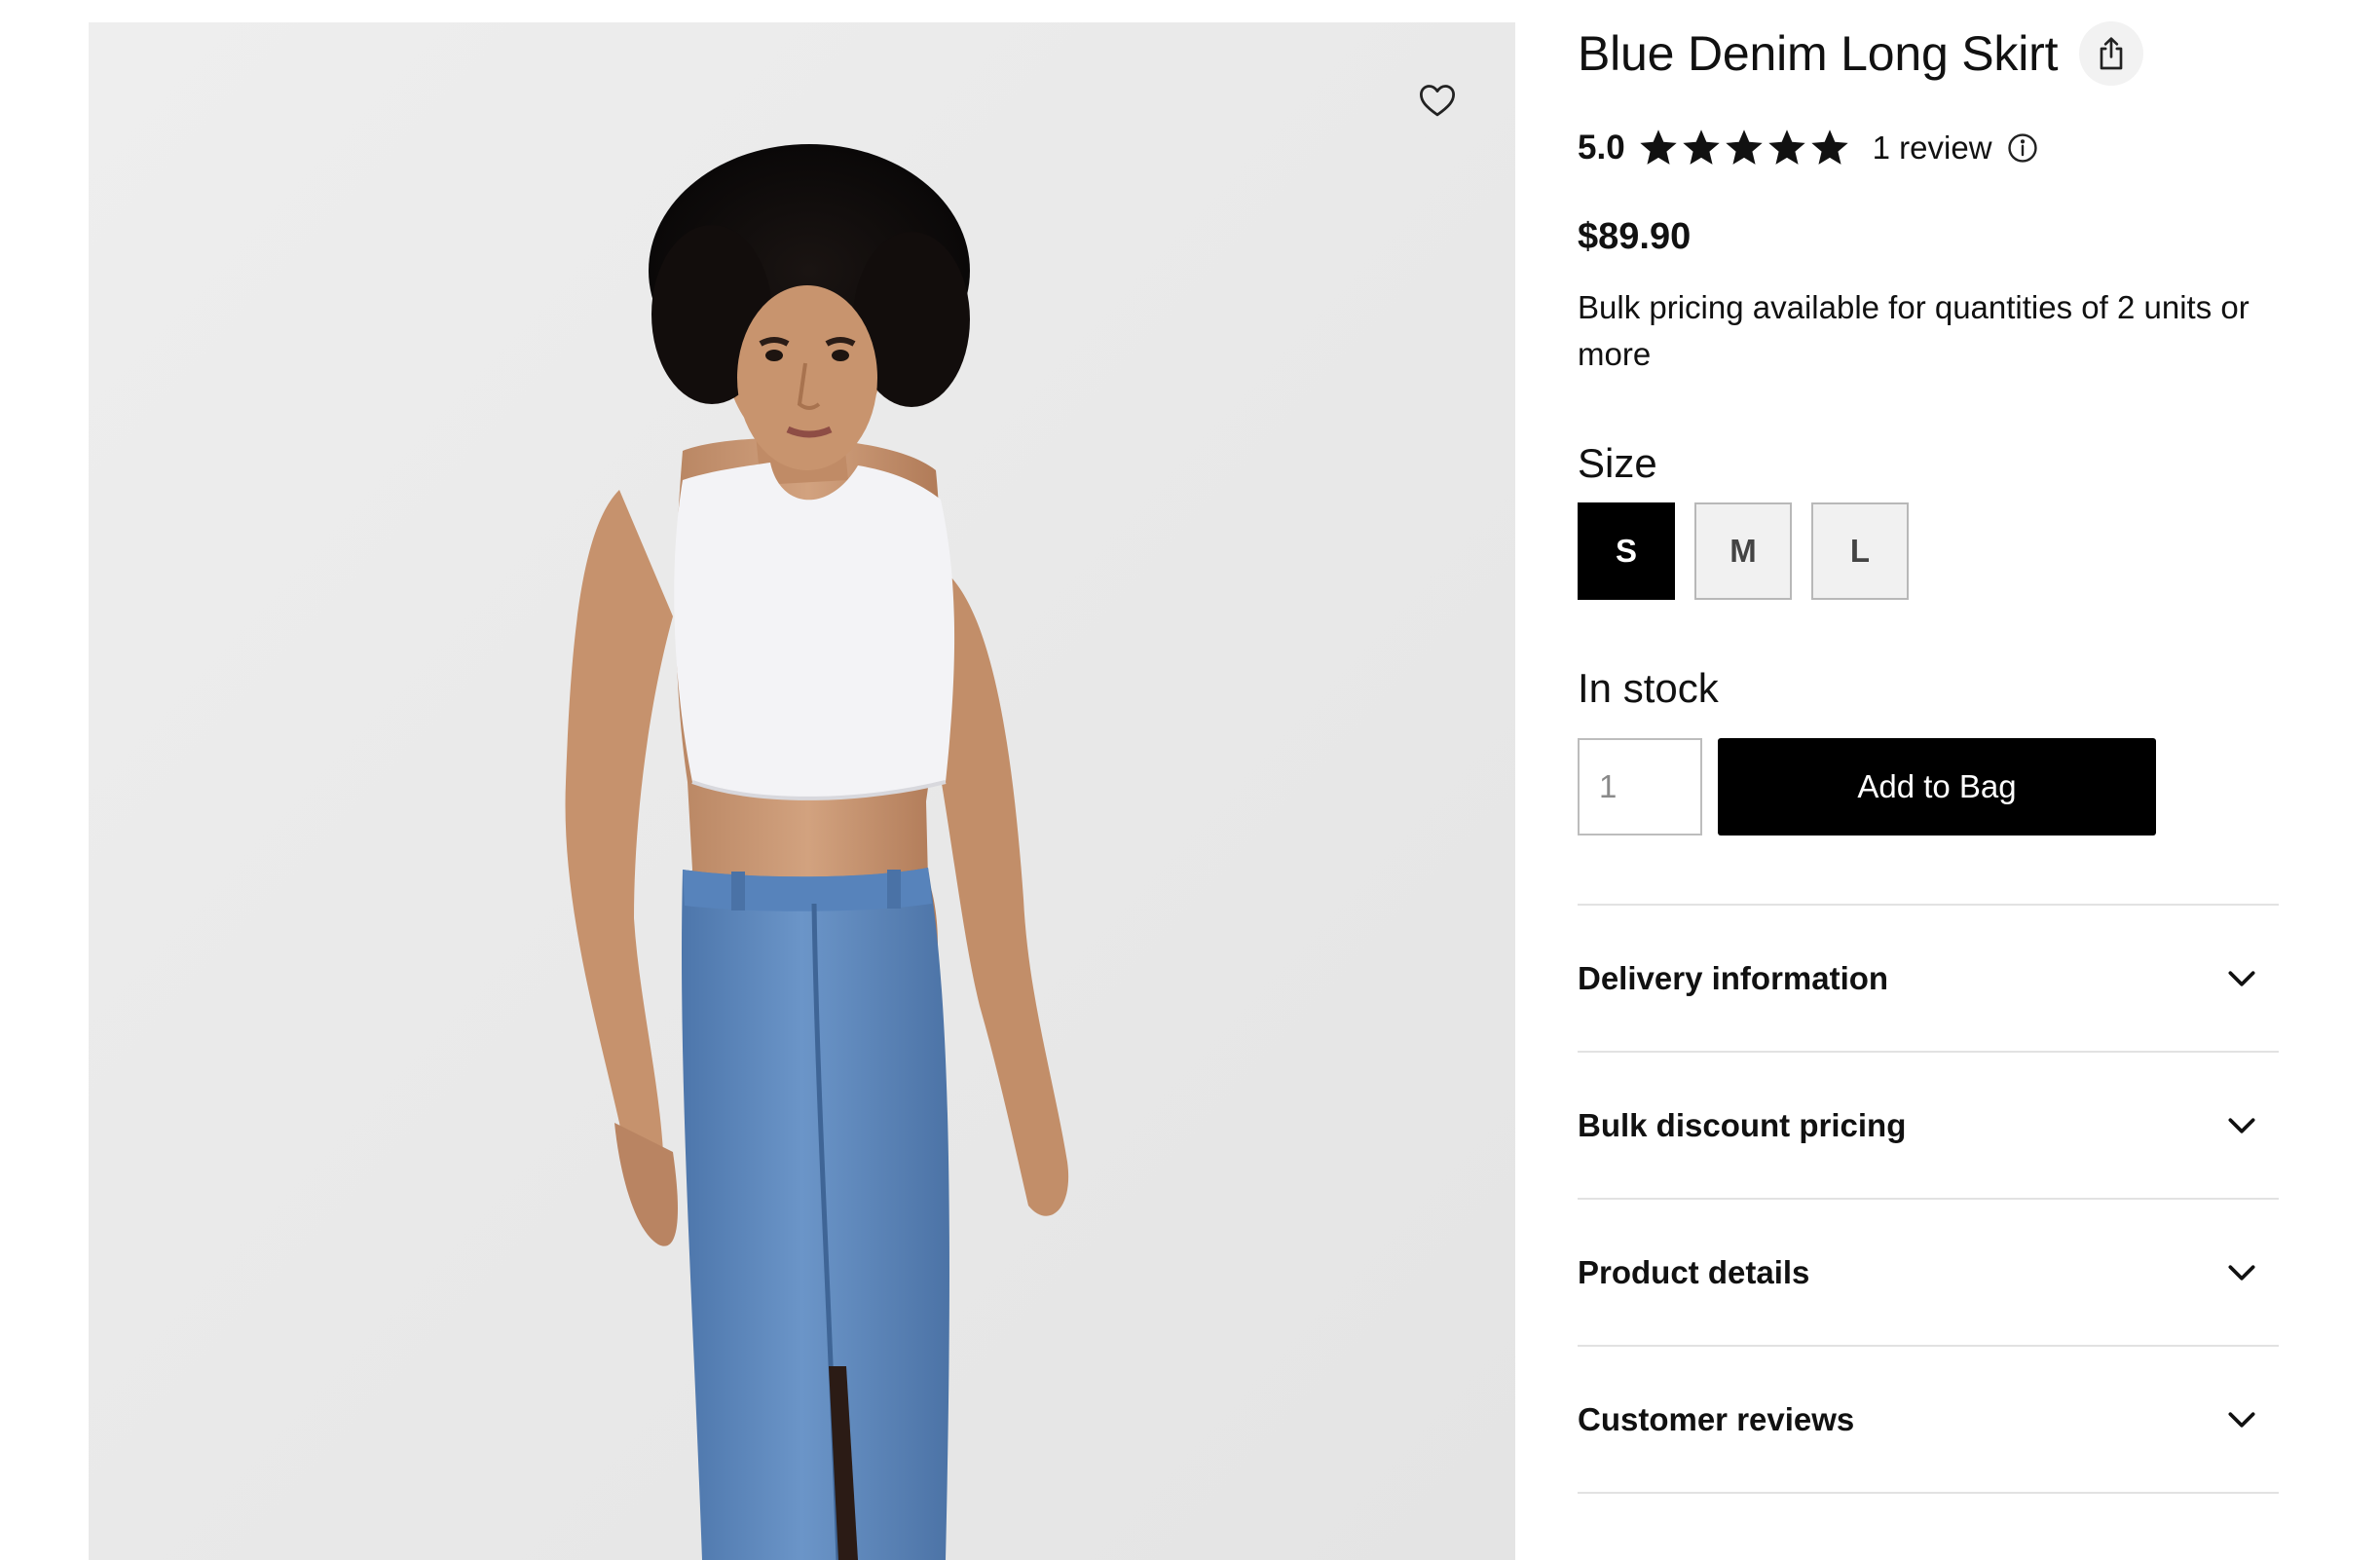 This screenshot has width=2380, height=1560. What do you see at coordinates (1694, 1271) in the screenshot?
I see `accordion-label: Product details` at bounding box center [1694, 1271].